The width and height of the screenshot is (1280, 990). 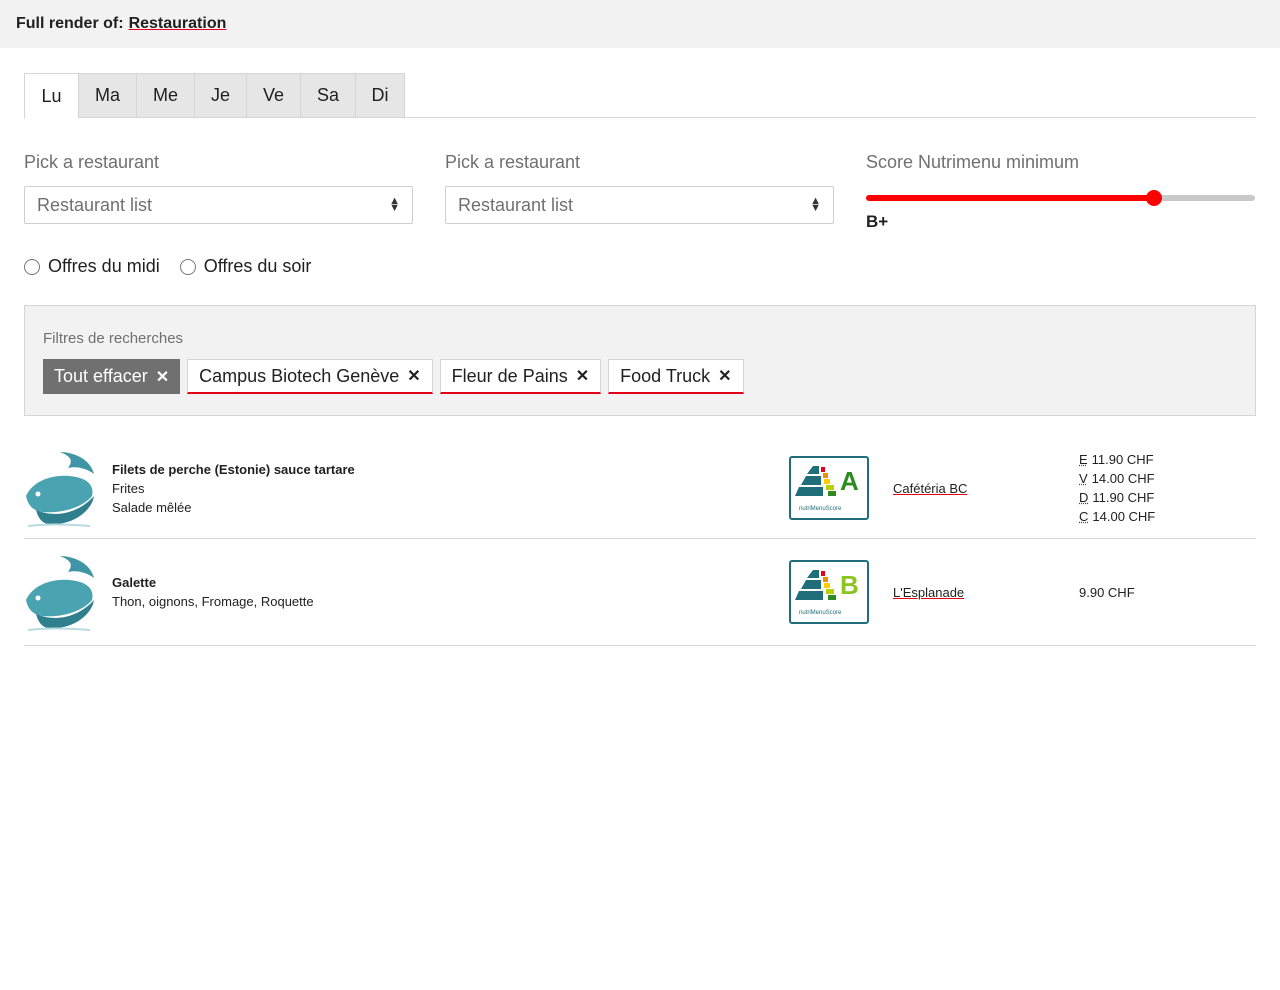 I want to click on price-line: C 14.00 CHF, so click(x=1117, y=516).